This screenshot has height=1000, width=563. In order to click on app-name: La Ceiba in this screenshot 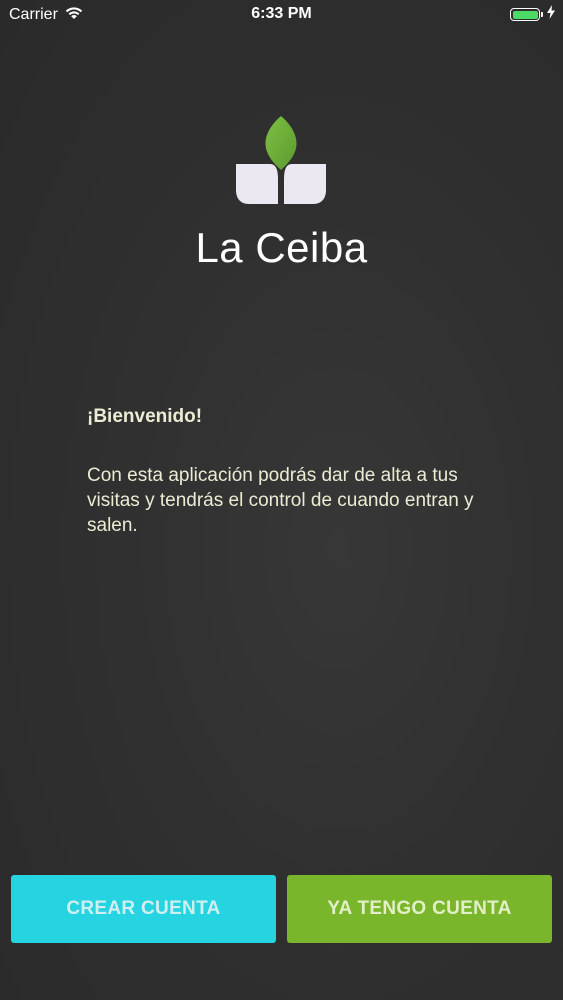, I will do `click(281, 247)`.